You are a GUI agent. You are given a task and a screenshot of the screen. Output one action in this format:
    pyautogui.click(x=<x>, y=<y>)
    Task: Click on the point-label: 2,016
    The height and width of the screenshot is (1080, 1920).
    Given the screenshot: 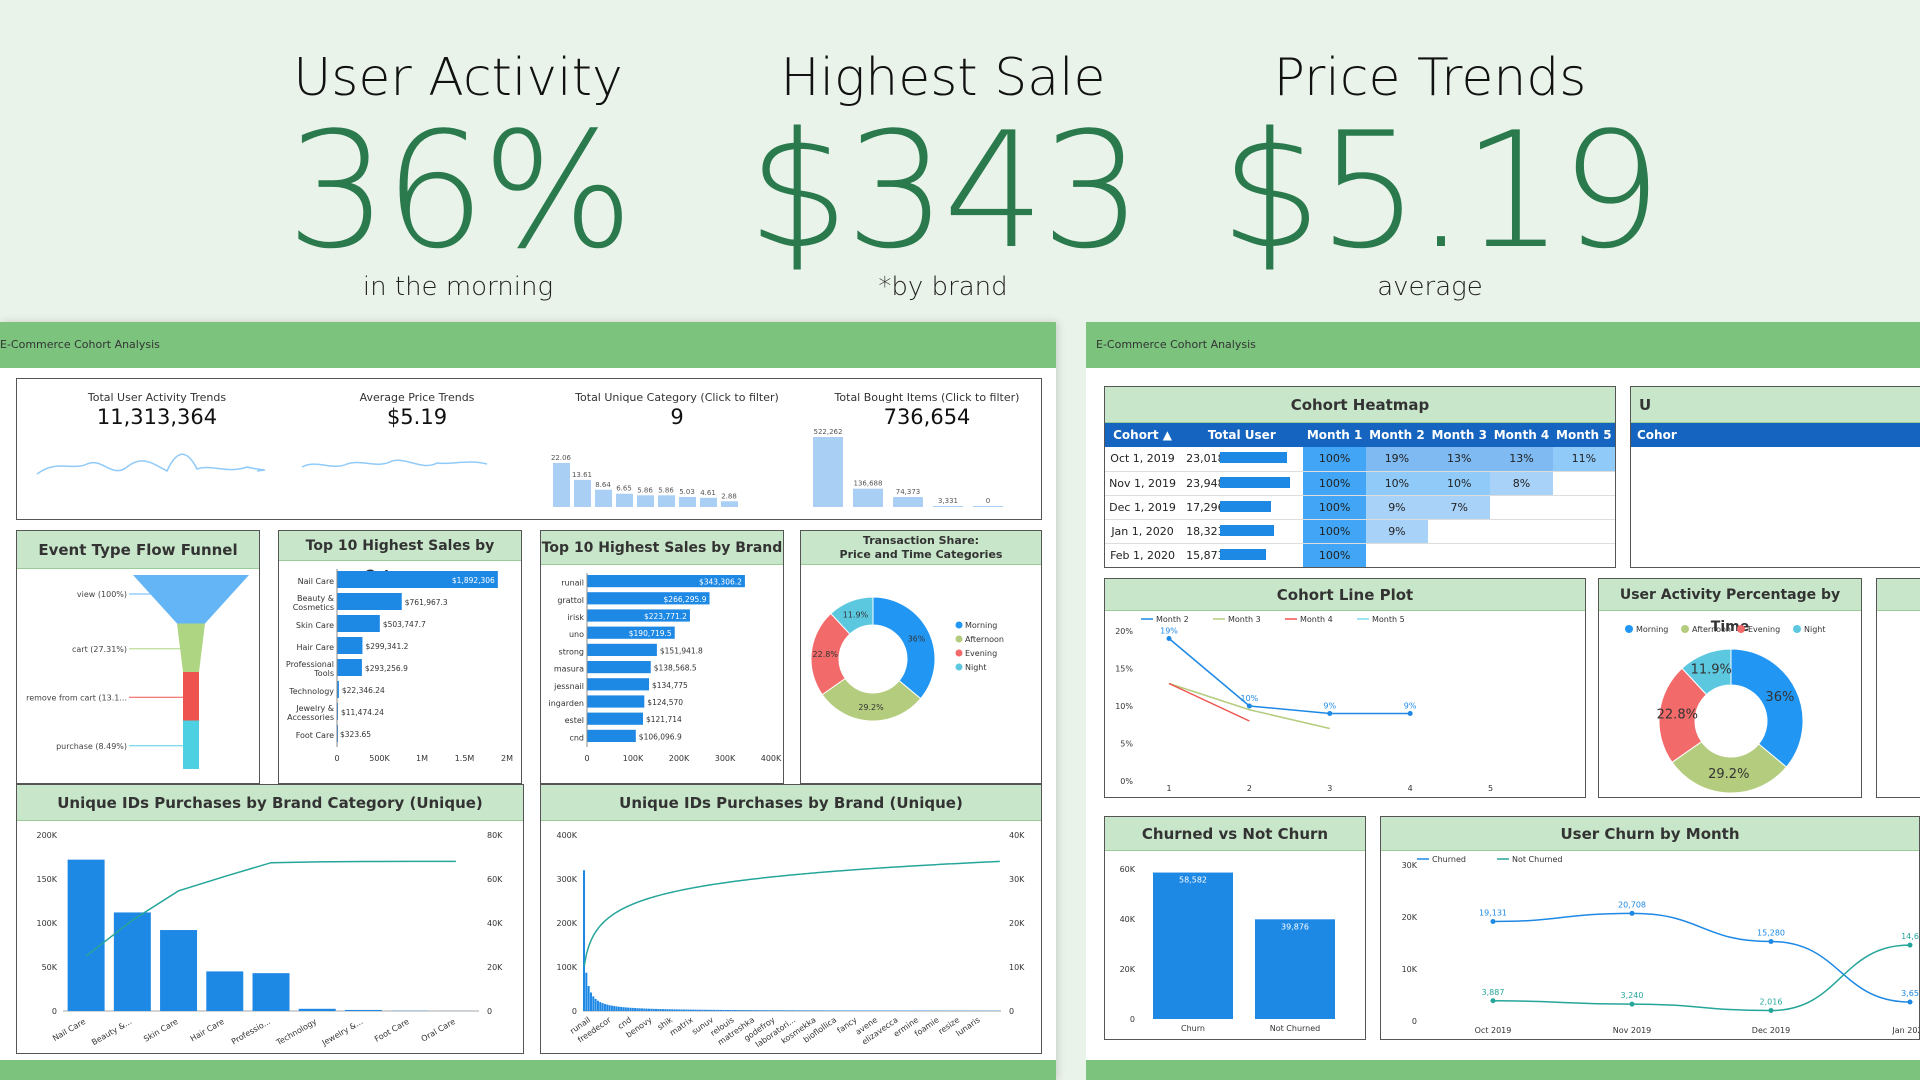 What is the action you would take?
    pyautogui.click(x=1771, y=1002)
    